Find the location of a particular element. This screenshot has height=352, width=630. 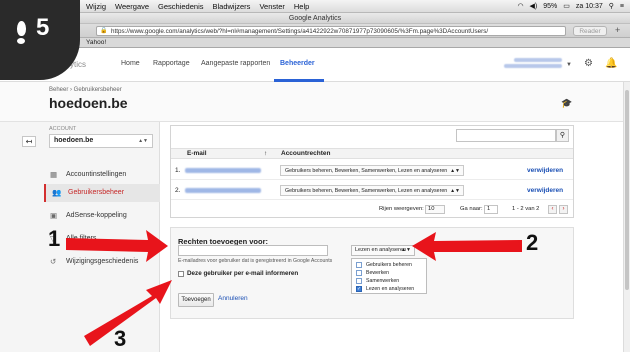

page-heading-area: Beheer › Gebruikersbeheer hoedoen.be 🎓 is located at coordinates (315, 102).